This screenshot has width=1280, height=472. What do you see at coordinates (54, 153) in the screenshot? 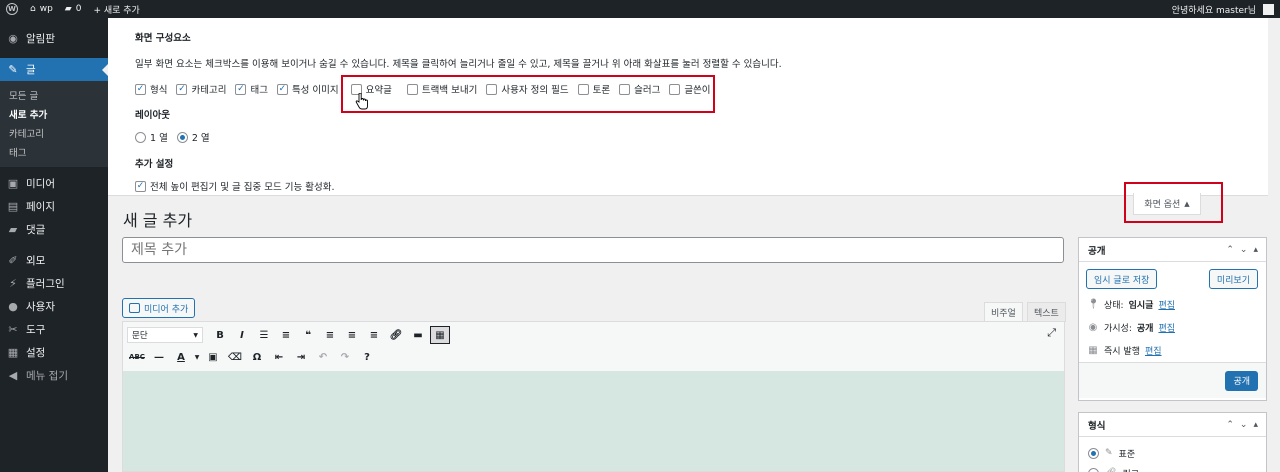
I see `submenu-tags: 태그` at bounding box center [54, 153].